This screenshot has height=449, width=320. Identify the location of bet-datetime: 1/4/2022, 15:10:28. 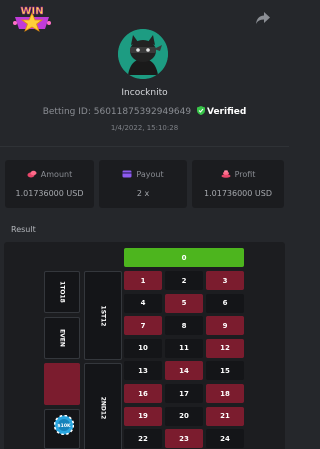
(144, 128).